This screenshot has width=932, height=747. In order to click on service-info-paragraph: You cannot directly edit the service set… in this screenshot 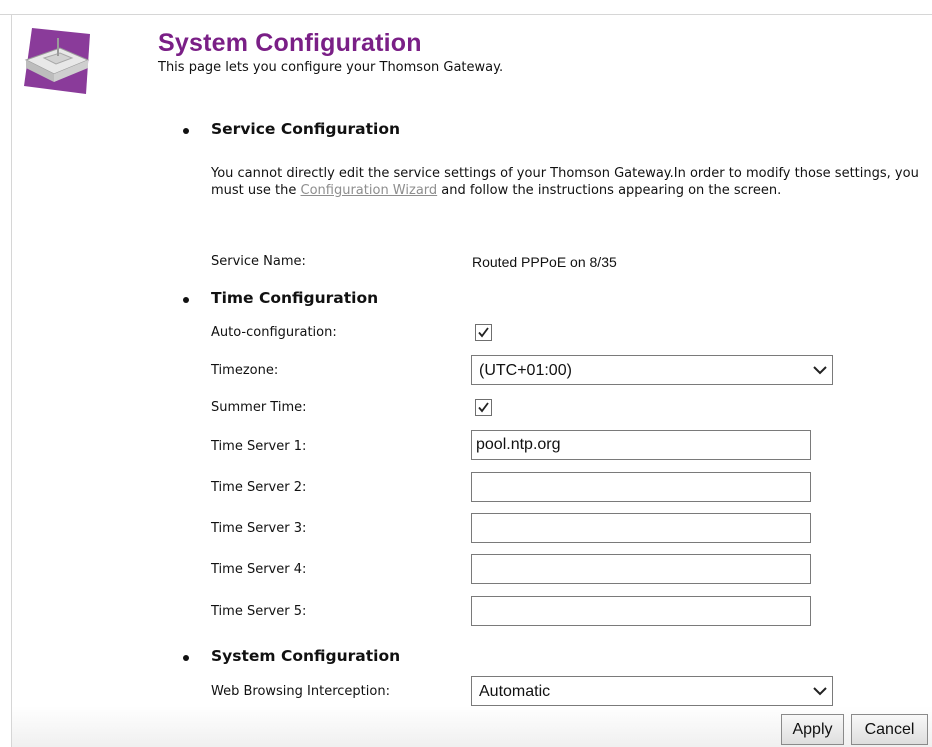, I will do `click(567, 182)`.